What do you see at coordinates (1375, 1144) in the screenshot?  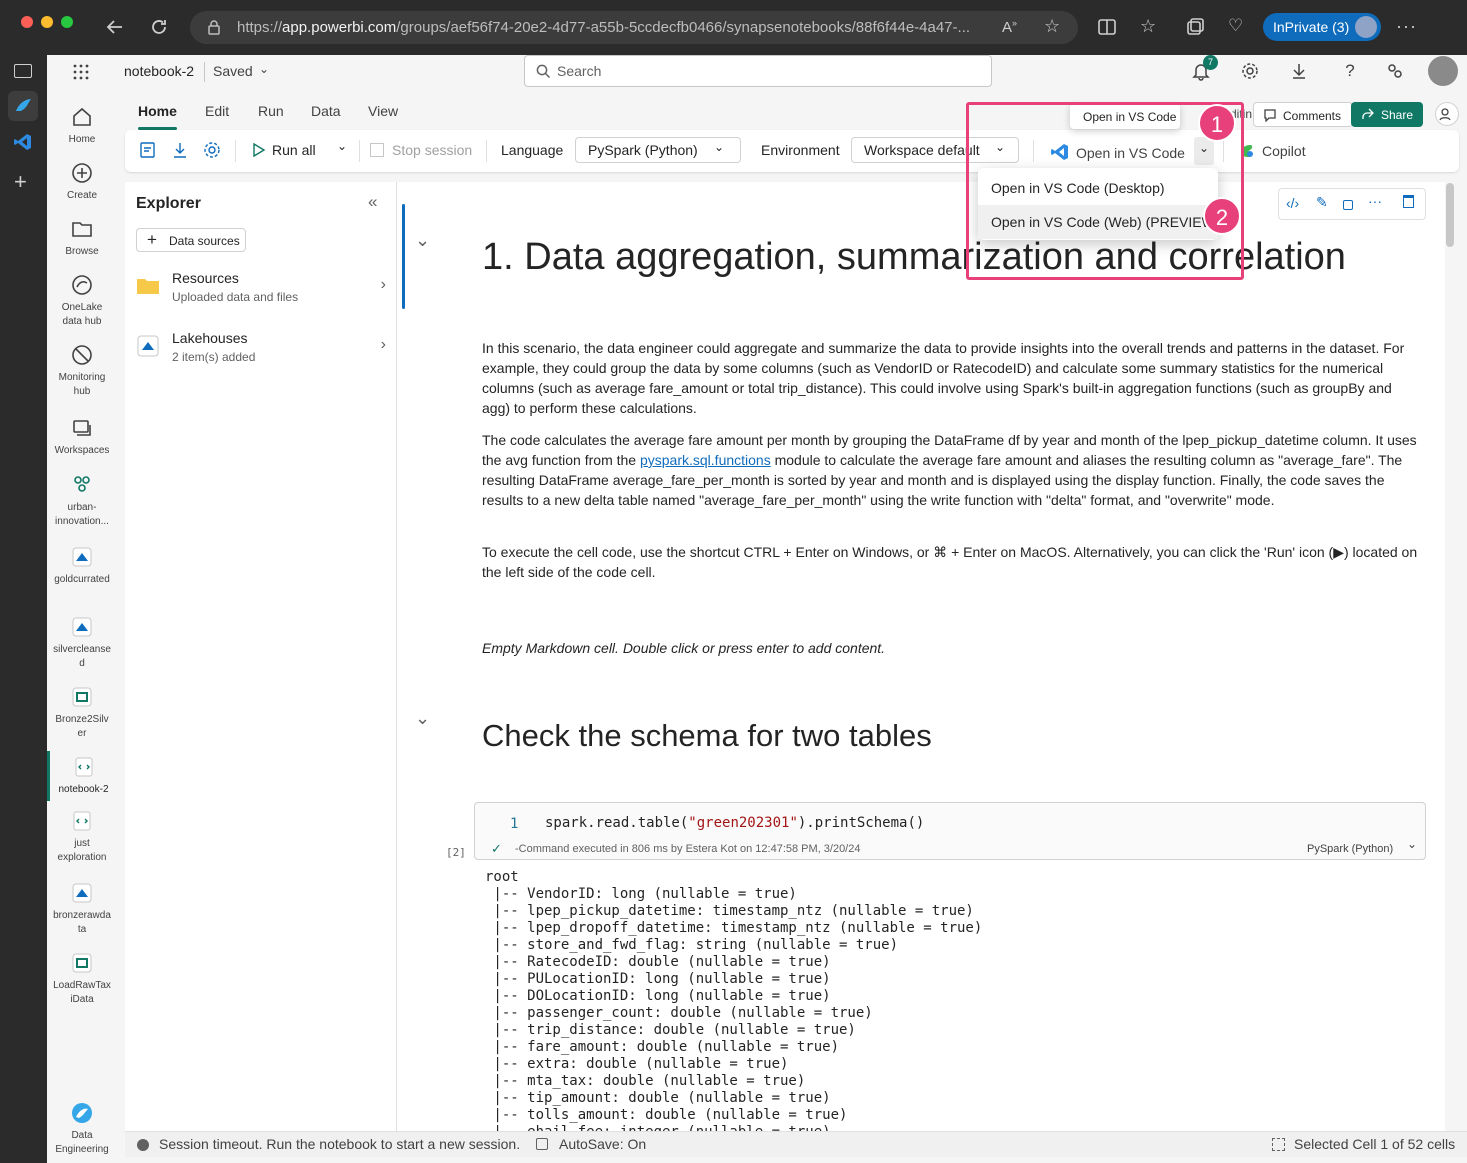 I see `selected-cell-status: Selected Cell 1 of 52 cells` at bounding box center [1375, 1144].